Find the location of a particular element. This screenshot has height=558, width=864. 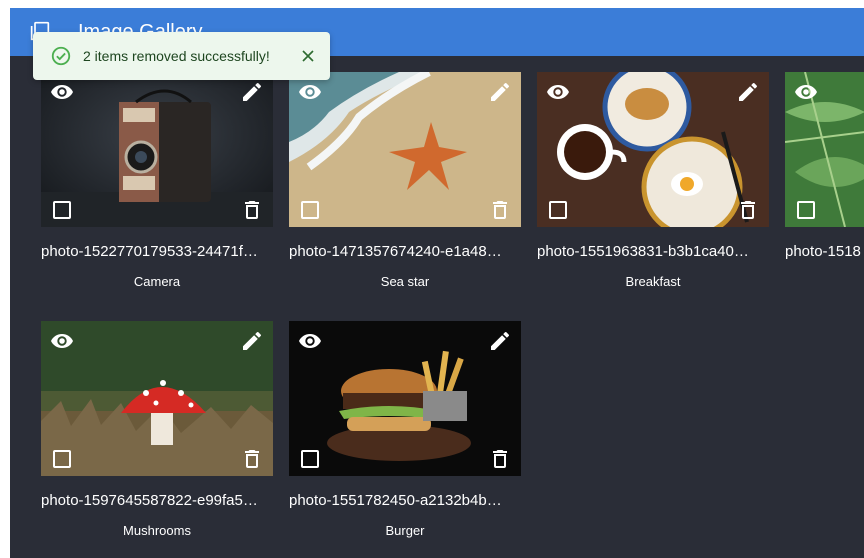

close-icon is located at coordinates (308, 56).